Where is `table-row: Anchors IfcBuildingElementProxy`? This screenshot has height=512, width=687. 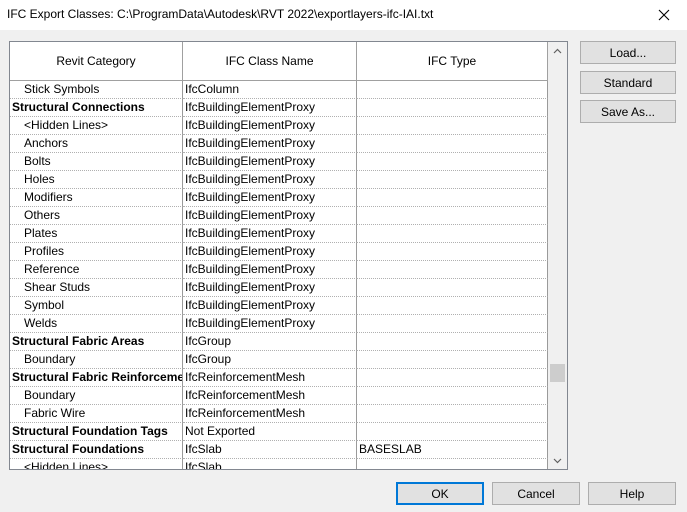
table-row: Anchors IfcBuildingElementProxy is located at coordinates (279, 144).